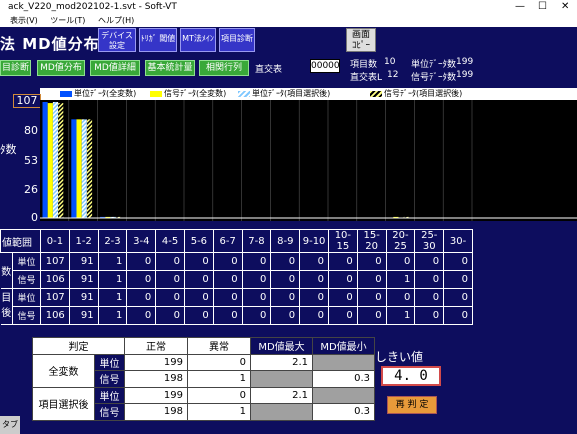 The height and width of the screenshot is (434, 577). I want to click on orth-table-label: 直交表, so click(269, 70).